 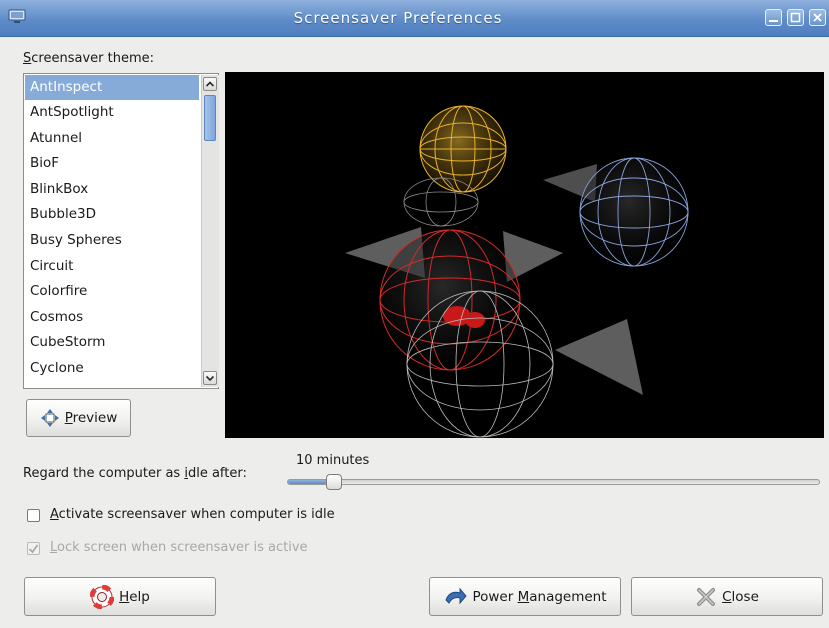 What do you see at coordinates (553, 482) in the screenshot?
I see `idle-slider` at bounding box center [553, 482].